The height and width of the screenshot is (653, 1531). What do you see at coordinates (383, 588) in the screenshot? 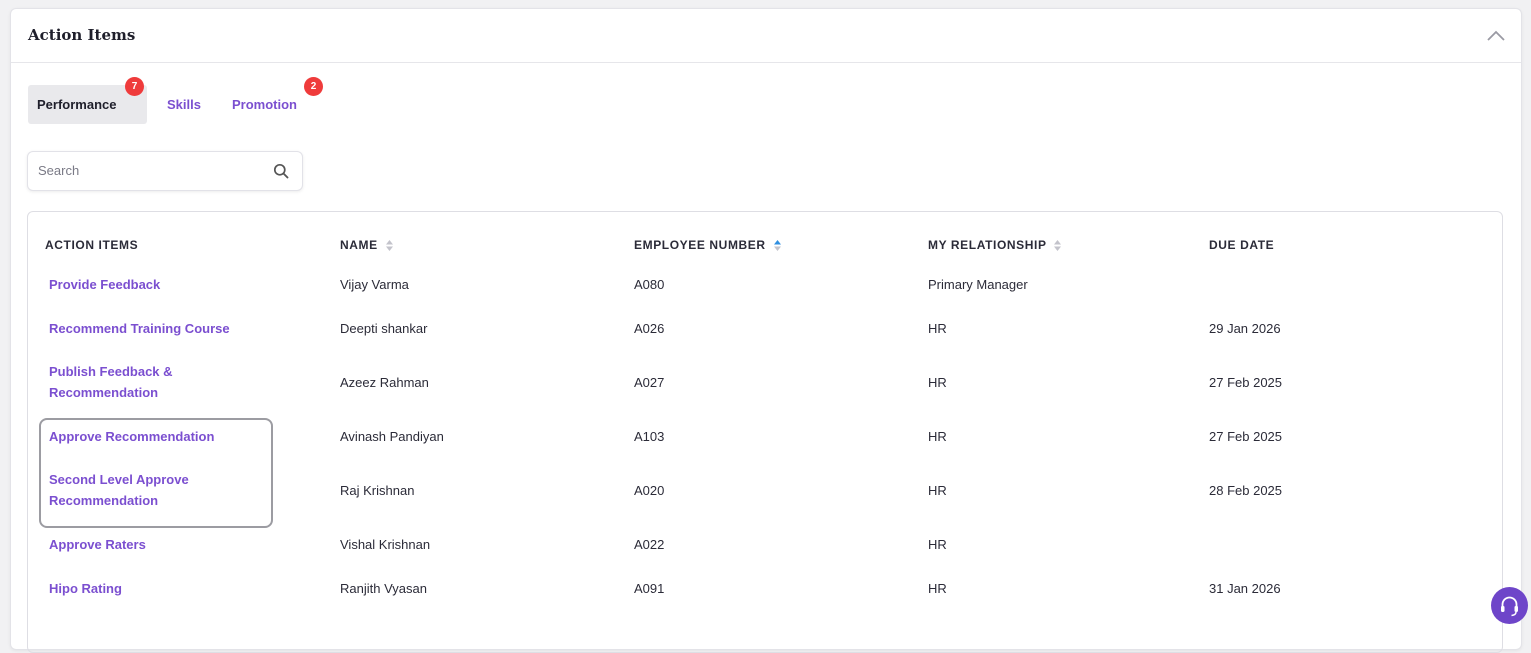
I see `name-cell: Ranjith Vyasan` at bounding box center [383, 588].